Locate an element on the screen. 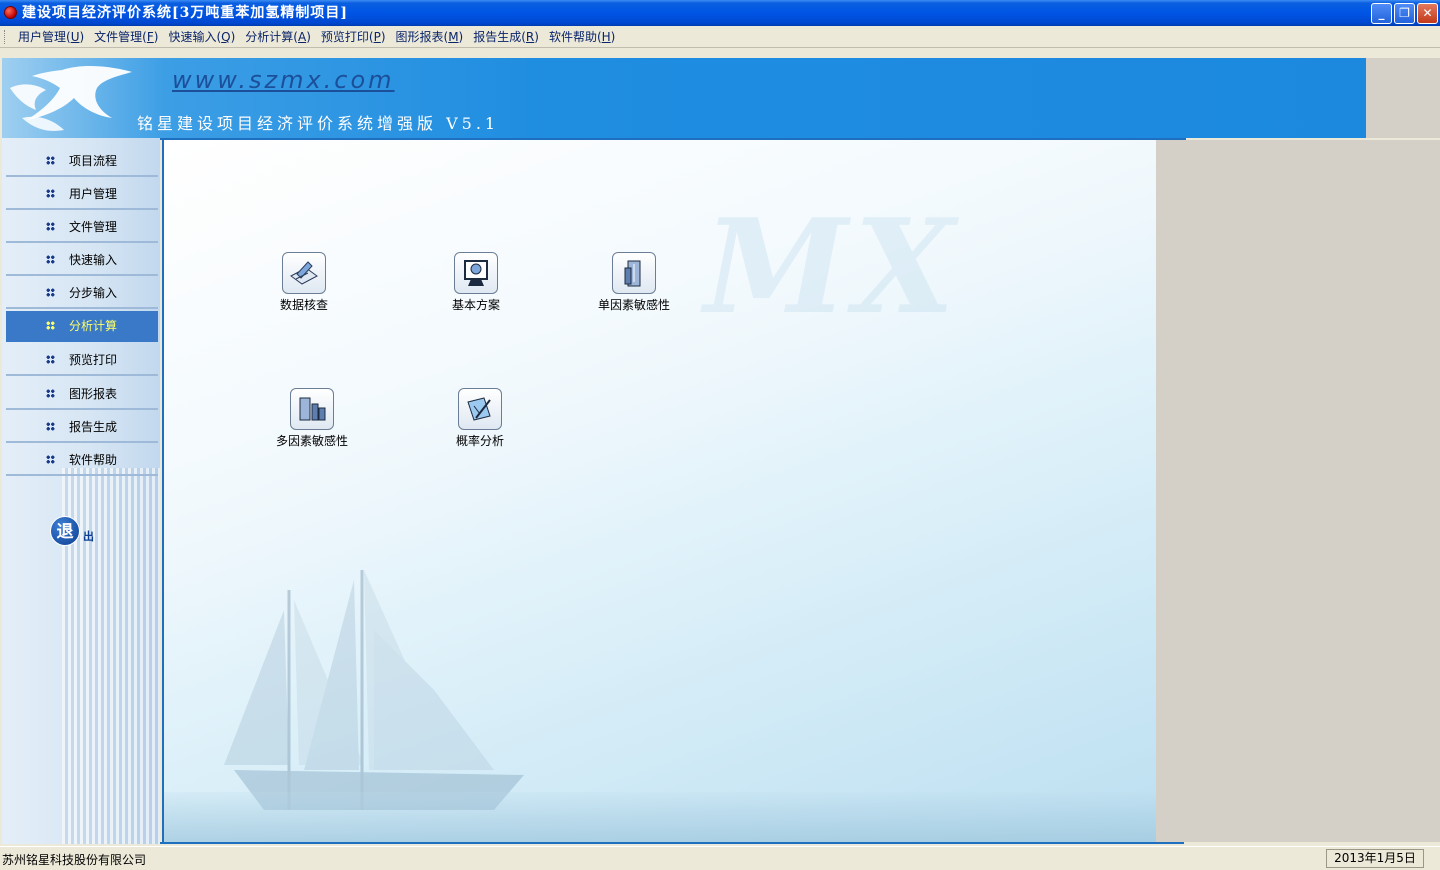 The image size is (1440, 870). tool-data-check: 数据核查 is located at coordinates (304, 282).